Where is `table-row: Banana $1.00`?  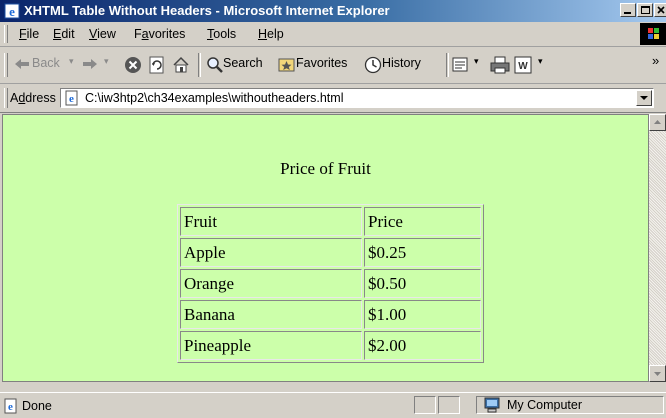
table-row: Banana $1.00 is located at coordinates (330, 314).